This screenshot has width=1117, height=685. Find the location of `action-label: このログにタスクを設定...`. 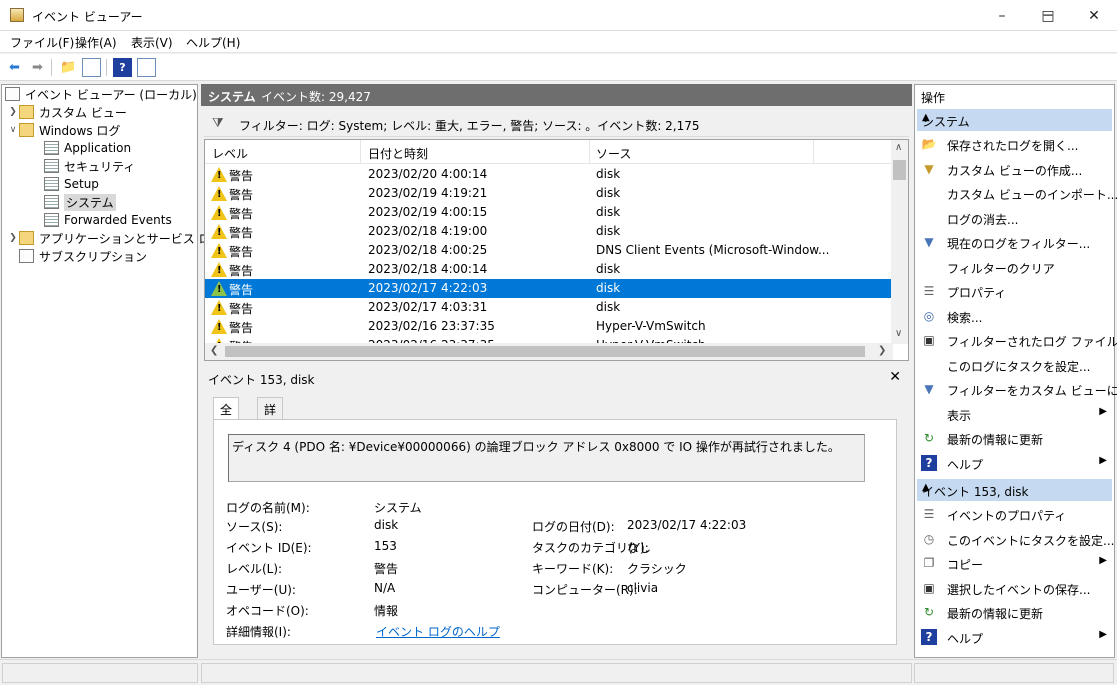

action-label: このログにタスクを設定... is located at coordinates (1019, 366).